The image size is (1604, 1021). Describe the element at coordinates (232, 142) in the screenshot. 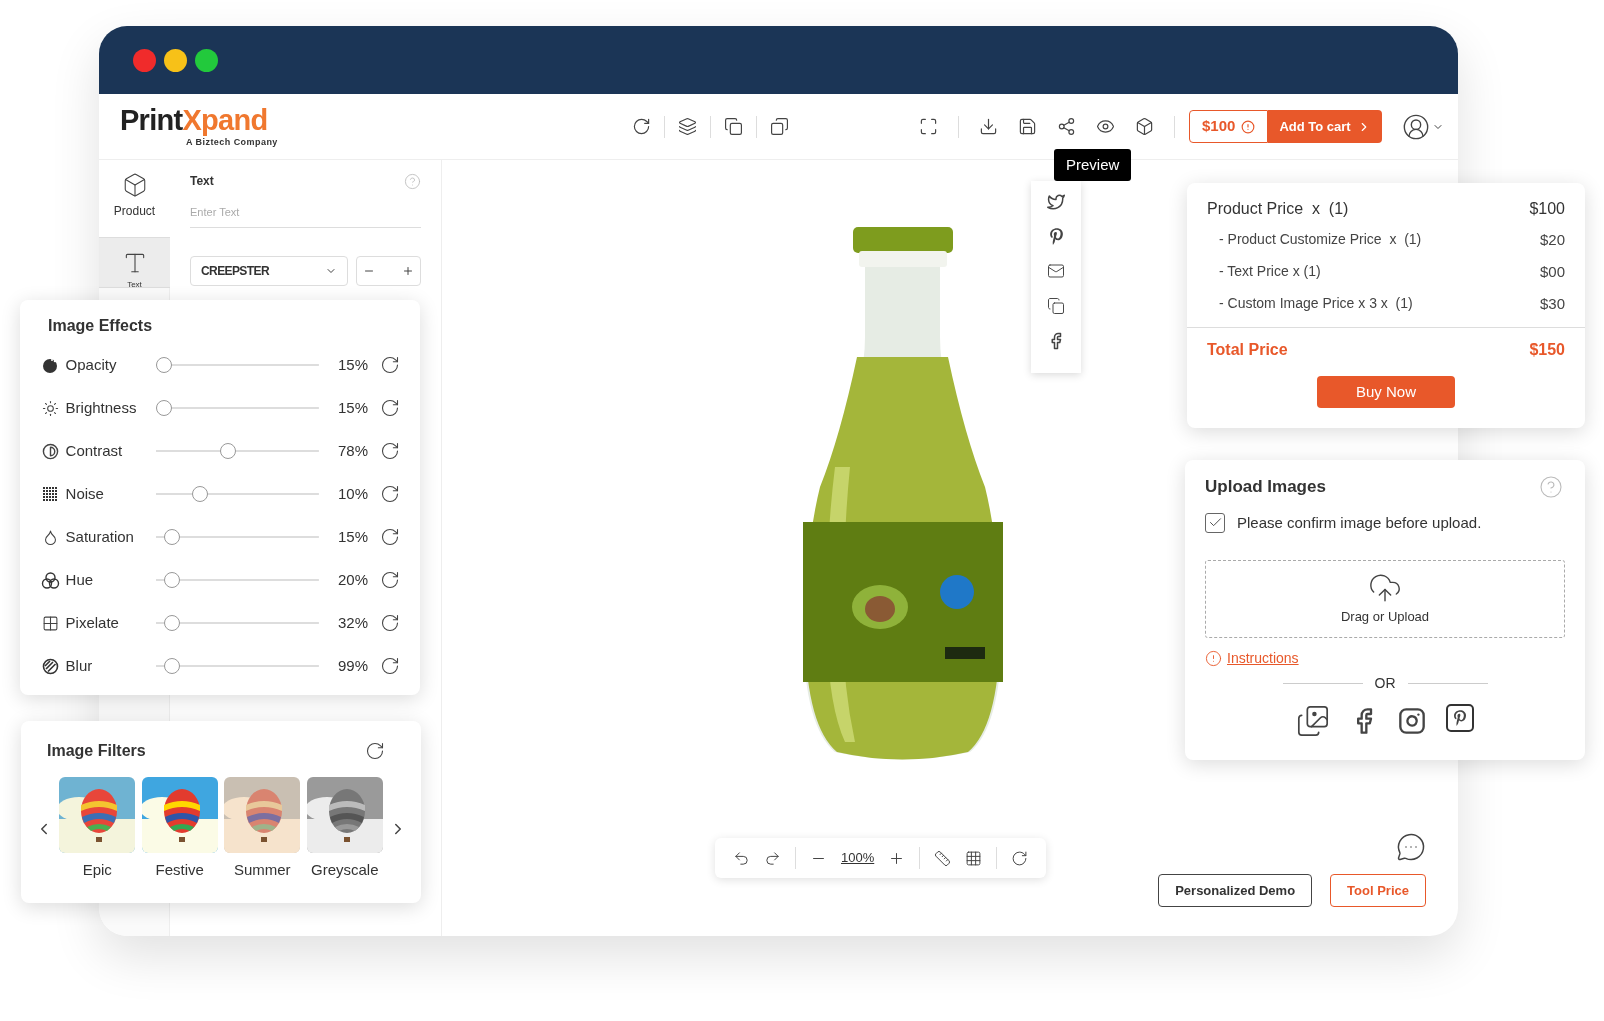

I see `logo-tagline: A Biztech Company` at that location.